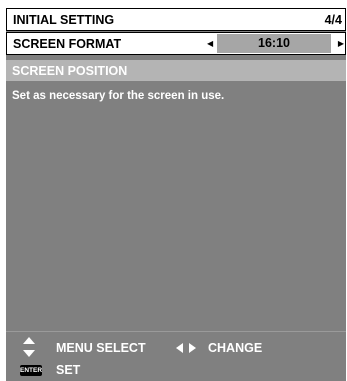  What do you see at coordinates (31, 370) in the screenshot?
I see `enter-key-icon: ENTER` at bounding box center [31, 370].